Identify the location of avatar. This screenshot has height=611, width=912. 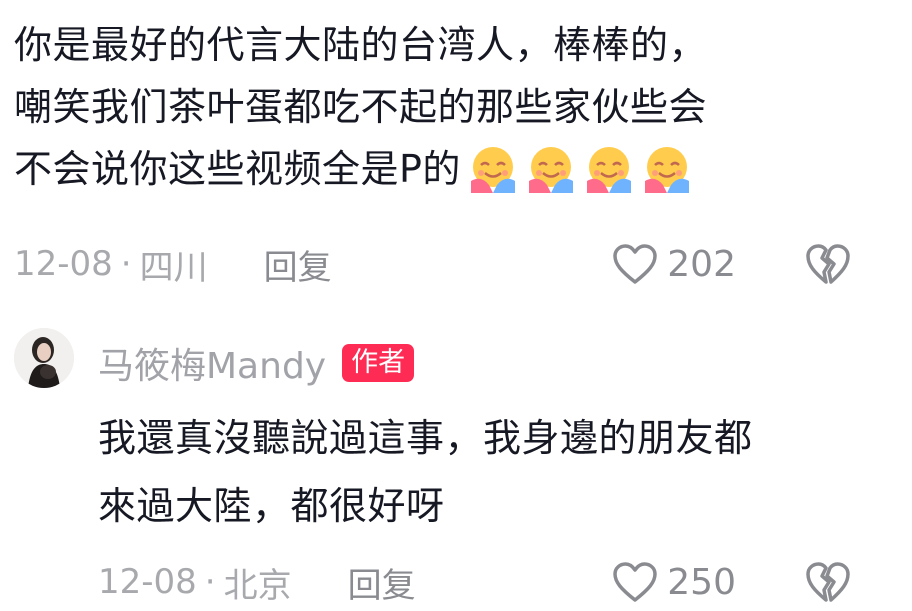
(44, 358).